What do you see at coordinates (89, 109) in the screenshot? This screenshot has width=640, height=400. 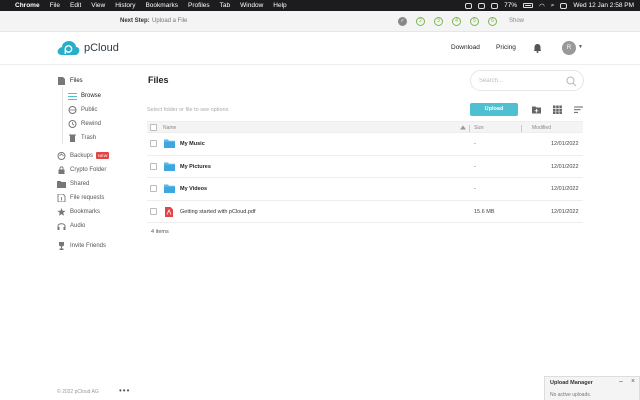 I see `sidebar-item-label: Public` at bounding box center [89, 109].